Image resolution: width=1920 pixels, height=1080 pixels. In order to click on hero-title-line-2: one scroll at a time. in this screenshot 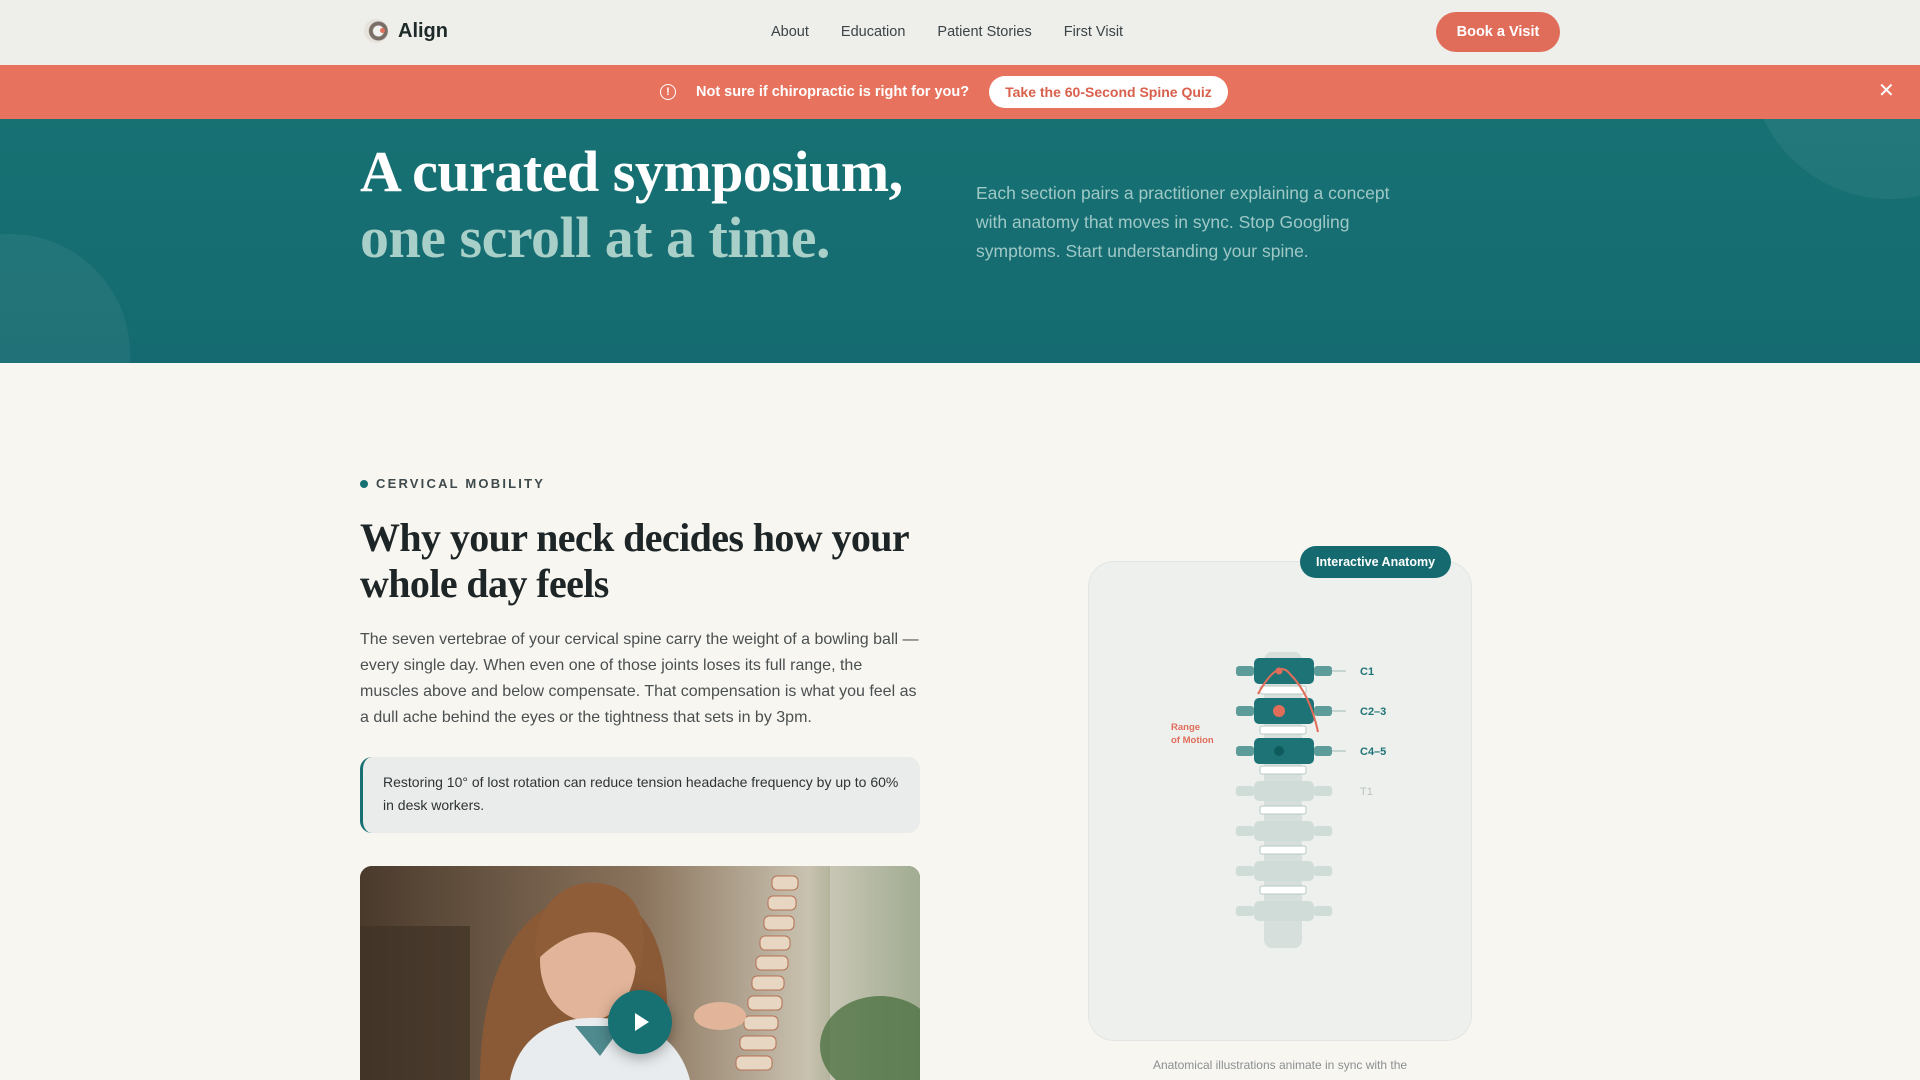, I will do `click(595, 237)`.